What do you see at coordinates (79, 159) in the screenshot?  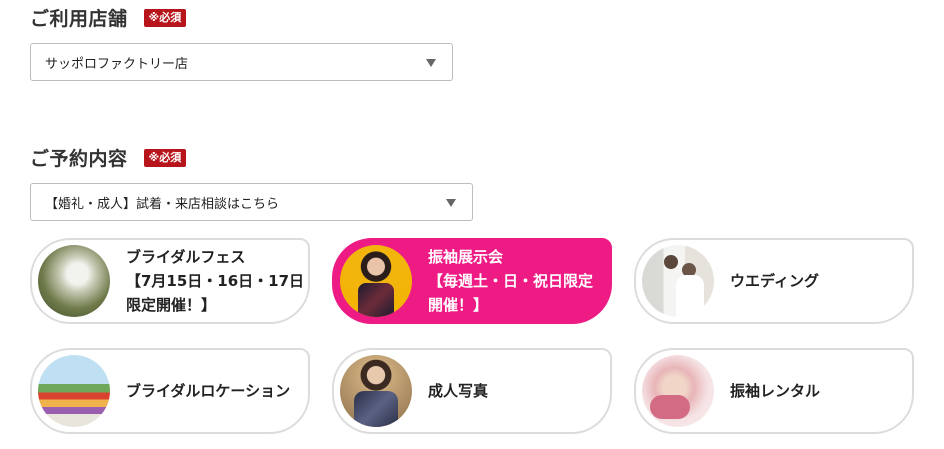 I see `reservation-title: ご予約内容` at bounding box center [79, 159].